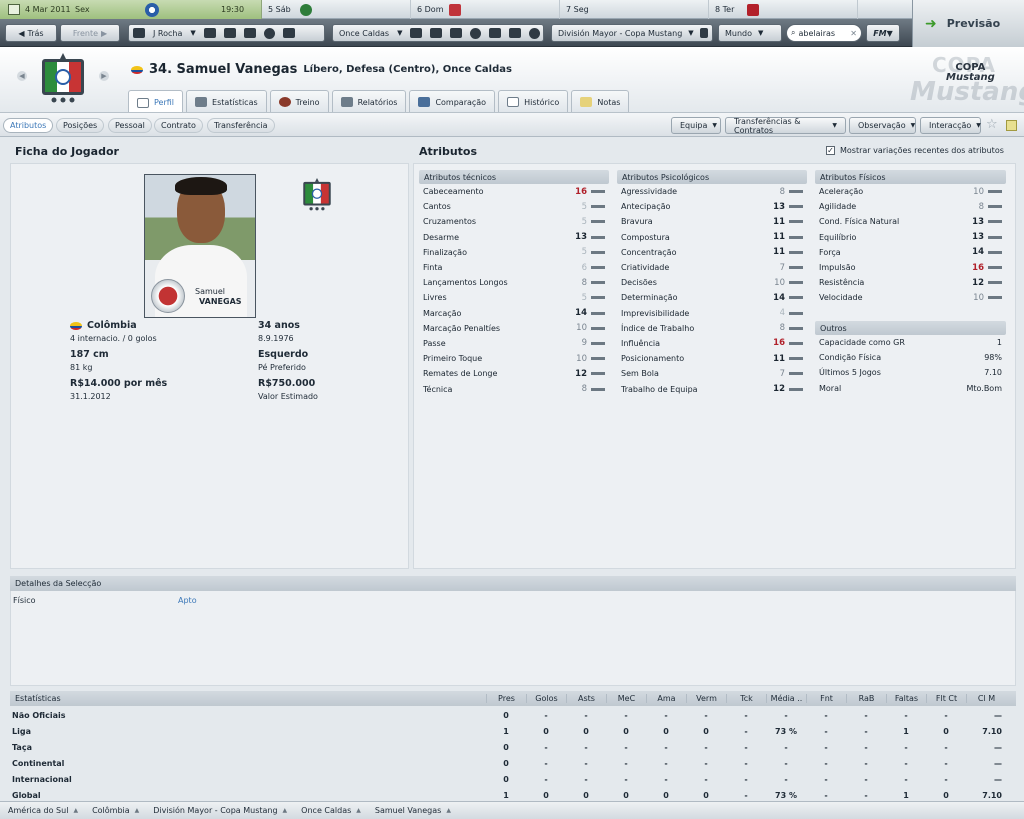 The image size is (1024, 819). Describe the element at coordinates (767, 125) in the screenshot. I see `dropdown-label: Transferências & Contratos` at that location.